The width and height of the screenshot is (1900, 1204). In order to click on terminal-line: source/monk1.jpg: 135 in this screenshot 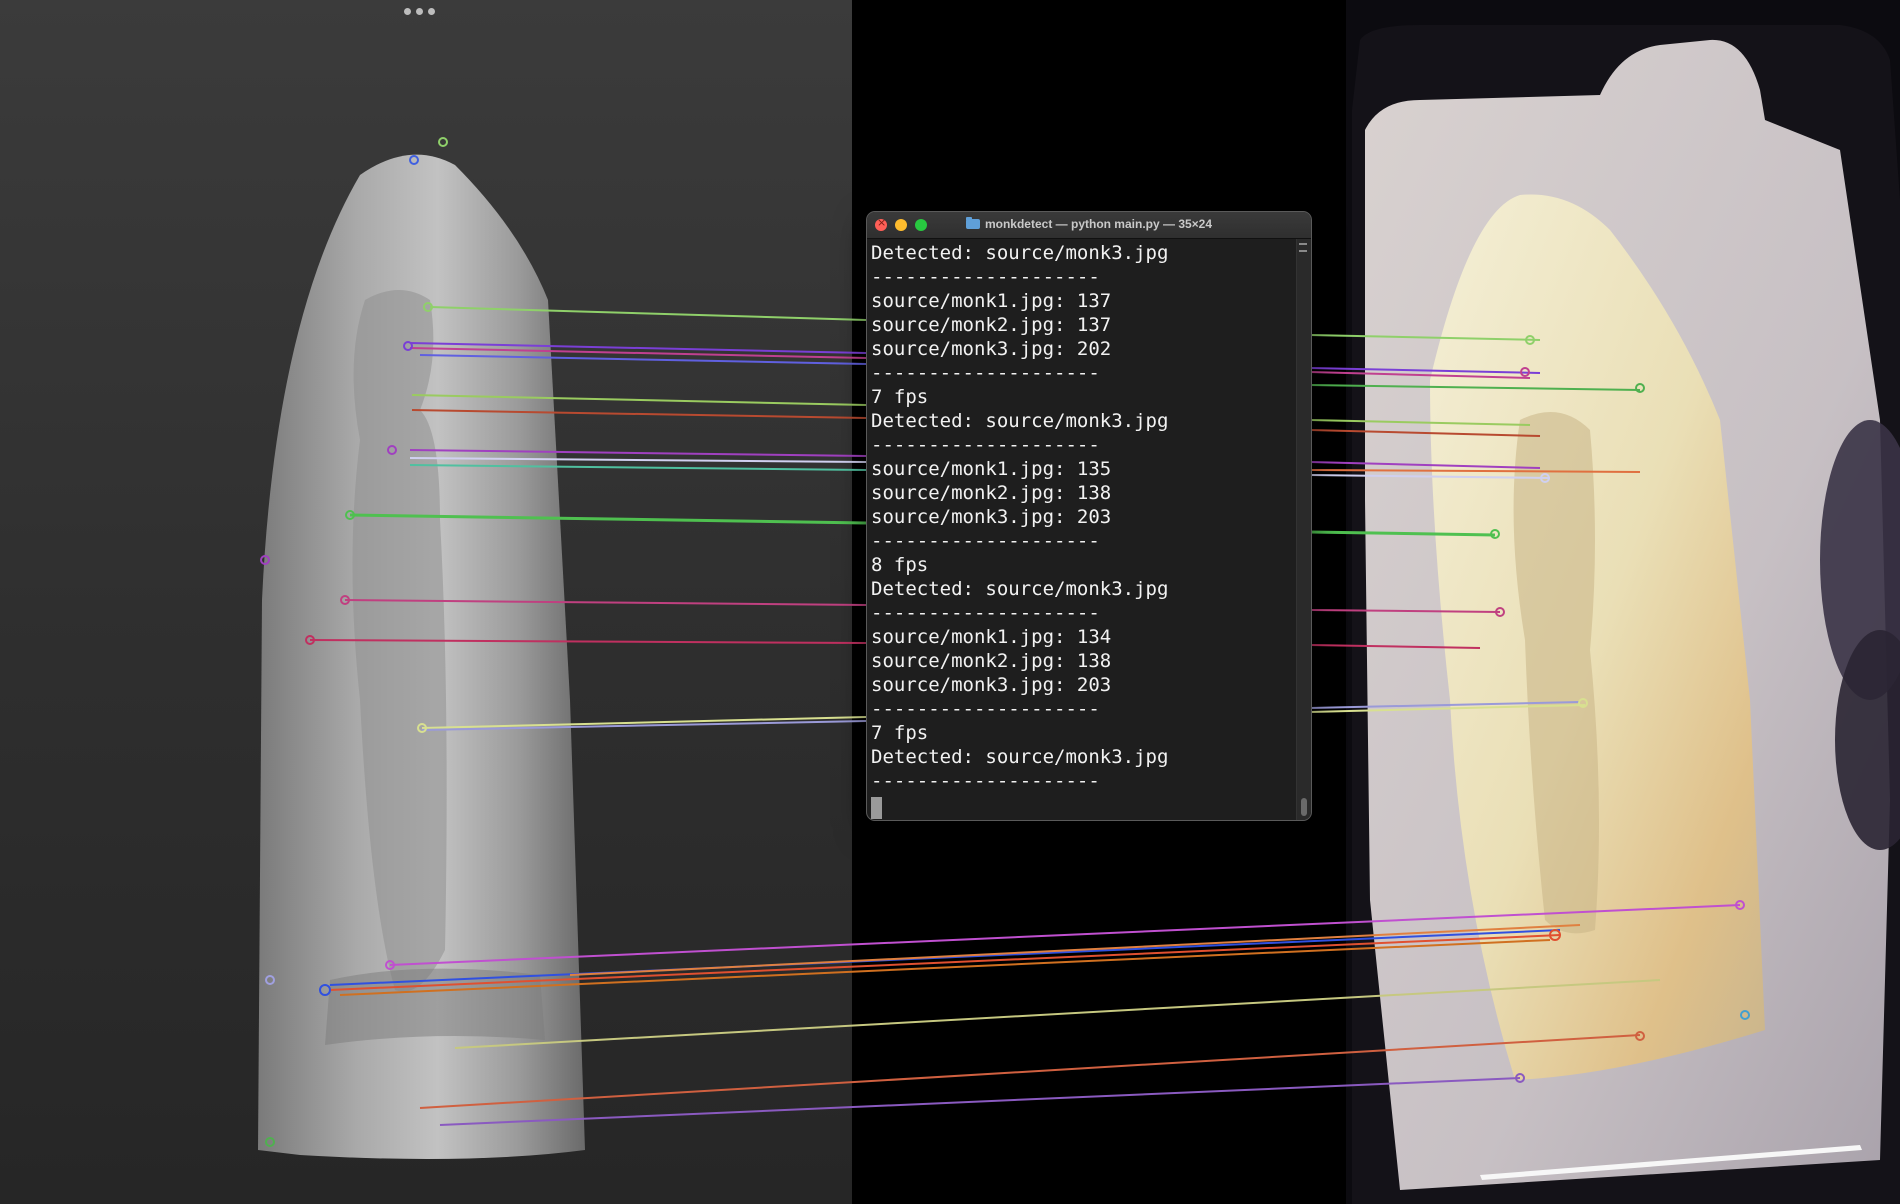, I will do `click(991, 469)`.